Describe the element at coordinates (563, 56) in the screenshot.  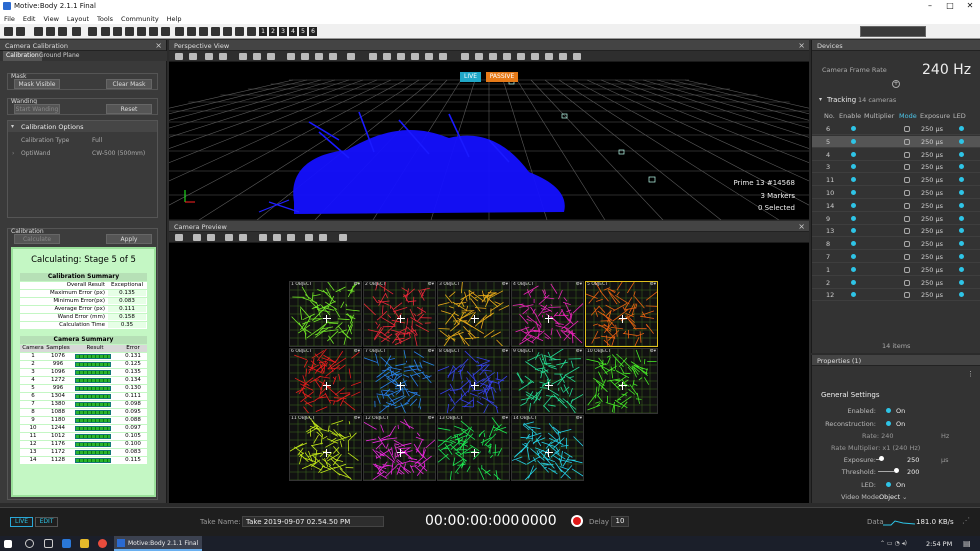
I see `text-icon` at that location.